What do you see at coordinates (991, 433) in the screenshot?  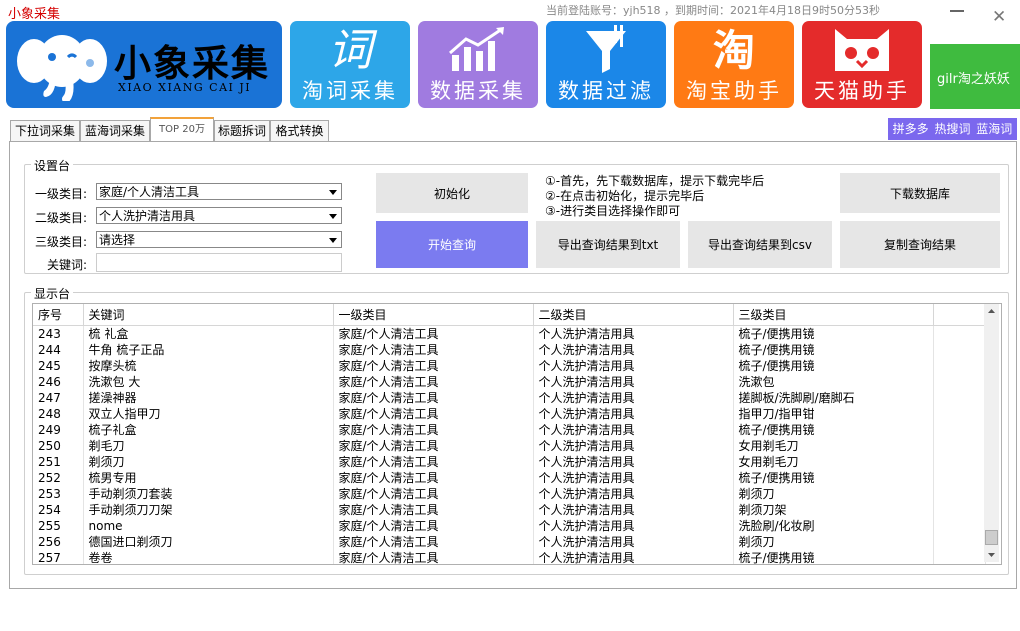 I see `table-scrollbar` at bounding box center [991, 433].